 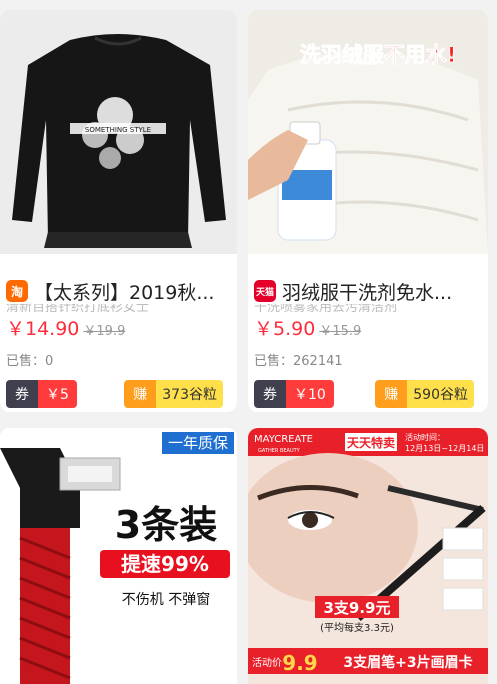 I want to click on earn-value: 590谷粒, so click(x=440, y=394).